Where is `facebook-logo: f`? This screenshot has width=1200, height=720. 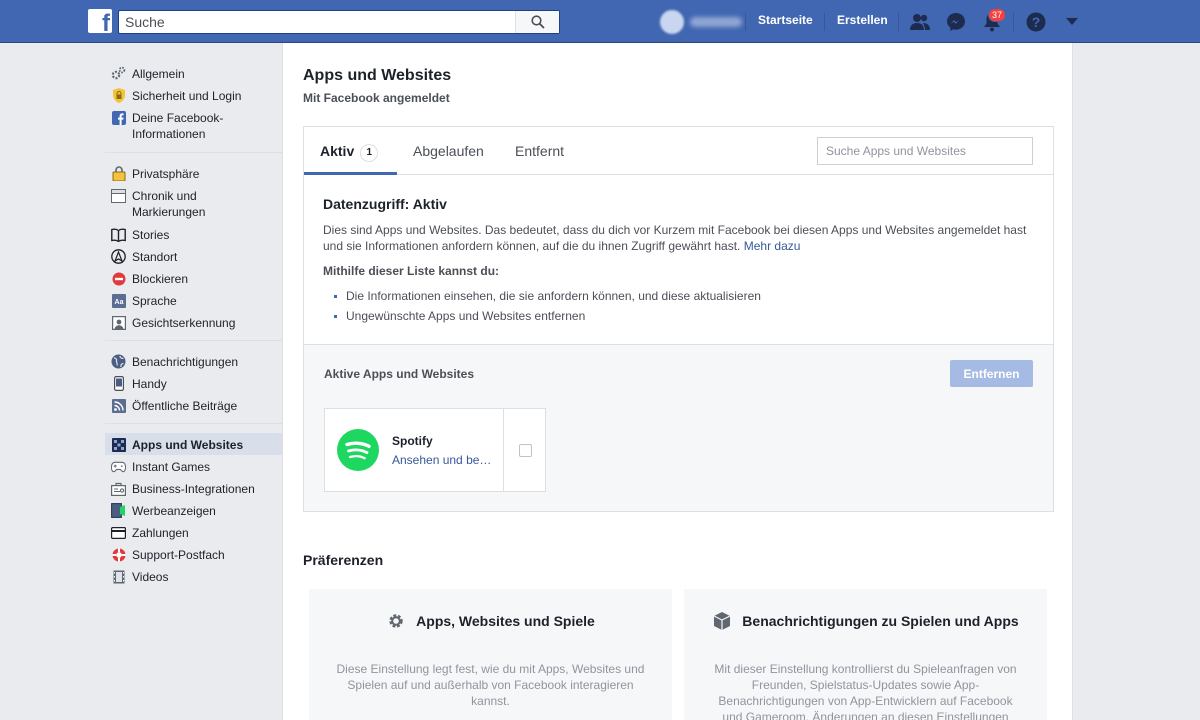
facebook-logo: f is located at coordinates (100, 21).